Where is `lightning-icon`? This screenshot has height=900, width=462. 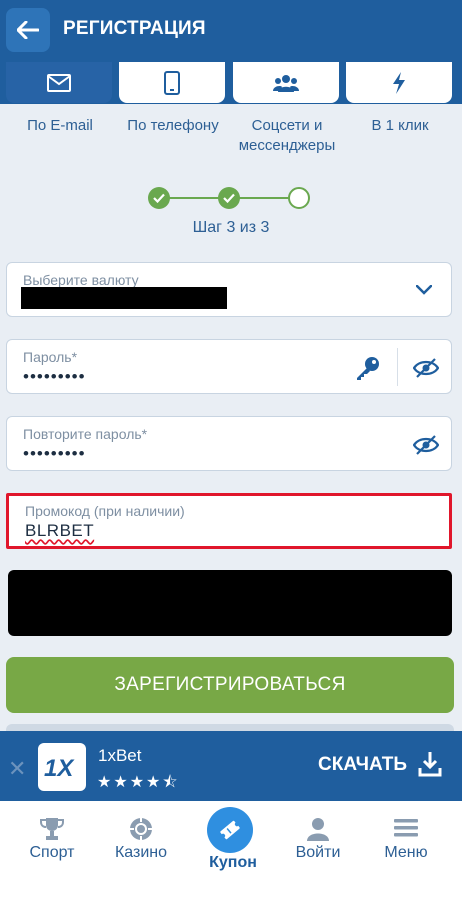 lightning-icon is located at coordinates (399, 82).